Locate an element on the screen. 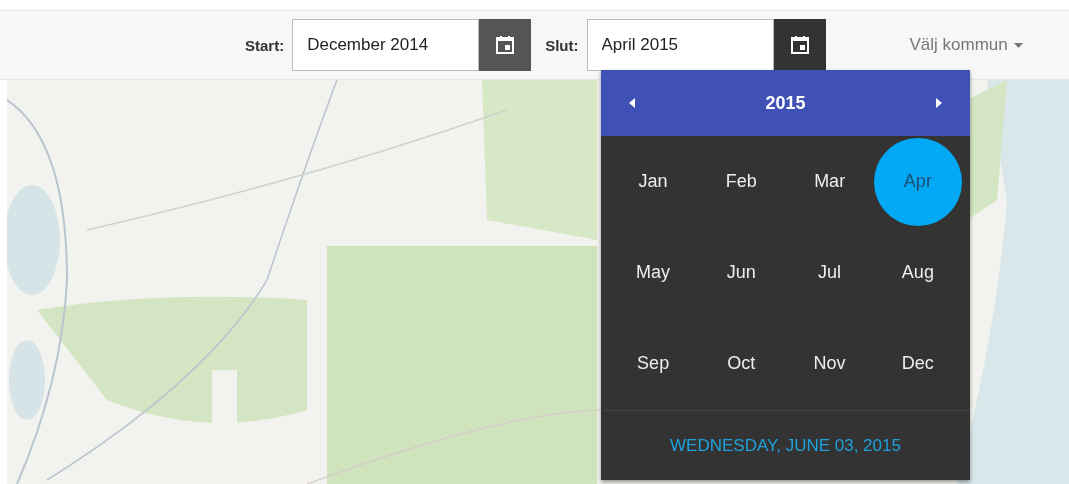 The width and height of the screenshot is (1069, 484). month-button: Aug is located at coordinates (917, 272).